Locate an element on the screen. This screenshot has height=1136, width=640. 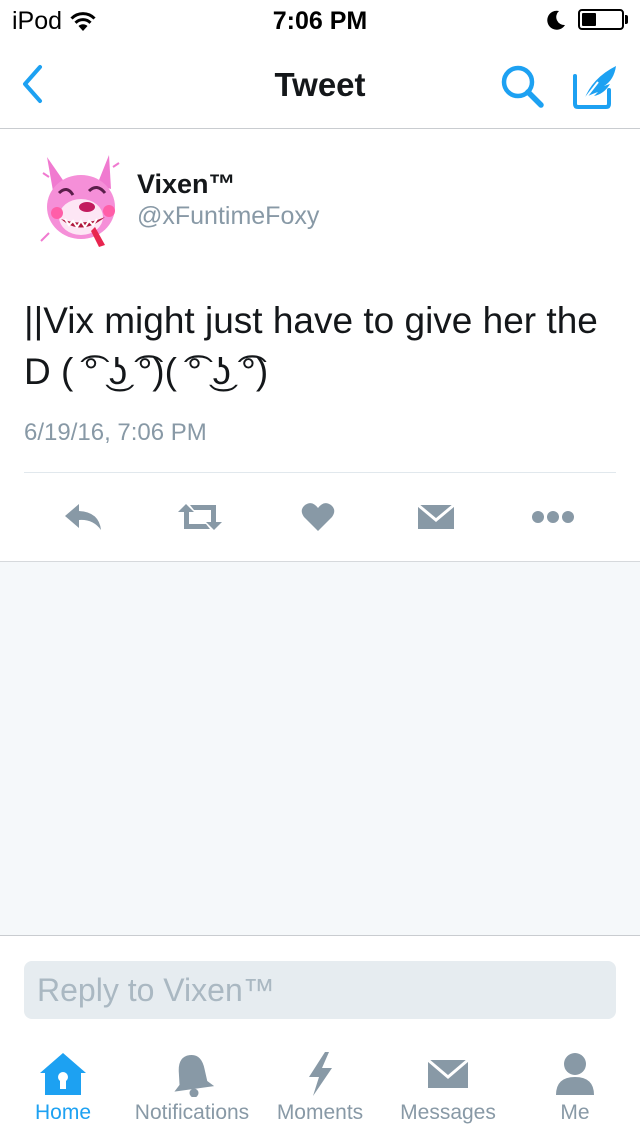
tab-moments: Moments is located at coordinates (320, 1083).